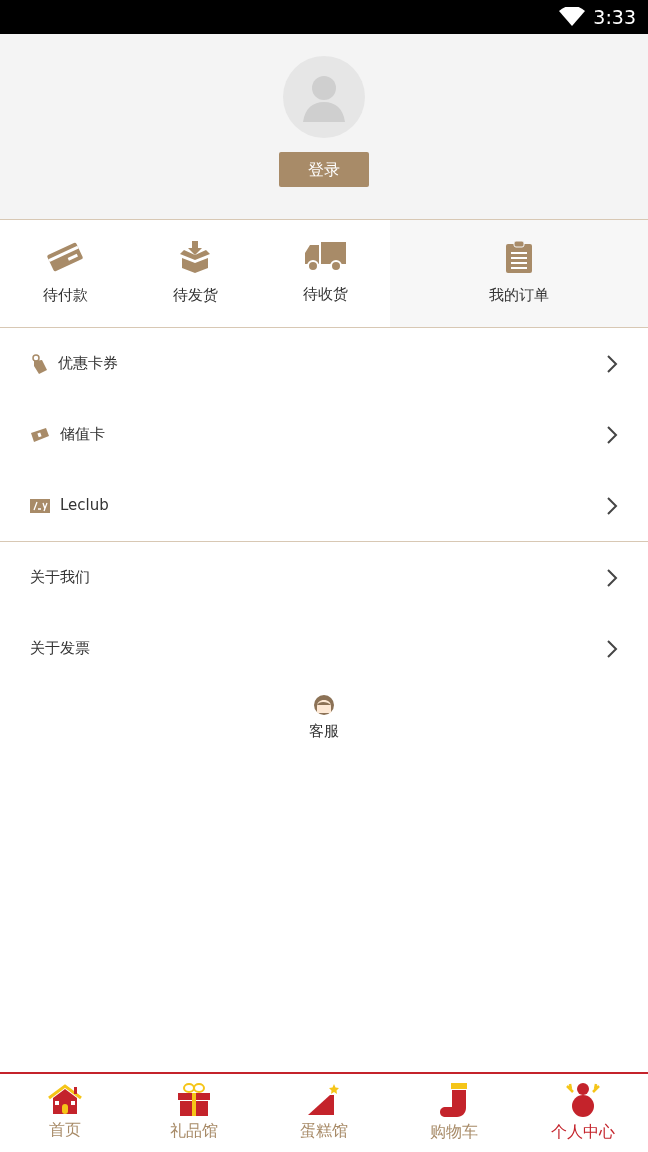 The height and width of the screenshot is (1152, 648). What do you see at coordinates (324, 718) in the screenshot?
I see `customer-service-button: 客服` at bounding box center [324, 718].